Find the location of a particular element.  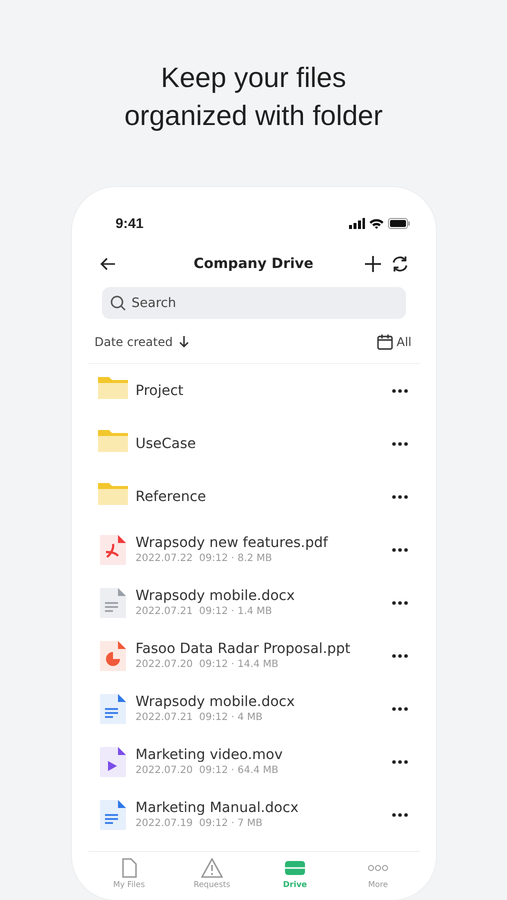

battery-icon is located at coordinates (399, 223).